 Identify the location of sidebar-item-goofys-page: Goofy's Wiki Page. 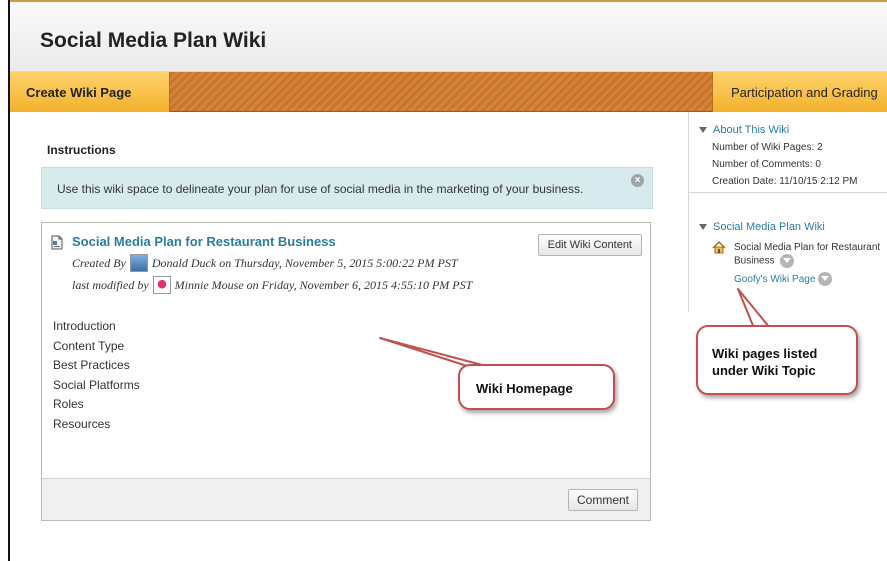
(810, 279).